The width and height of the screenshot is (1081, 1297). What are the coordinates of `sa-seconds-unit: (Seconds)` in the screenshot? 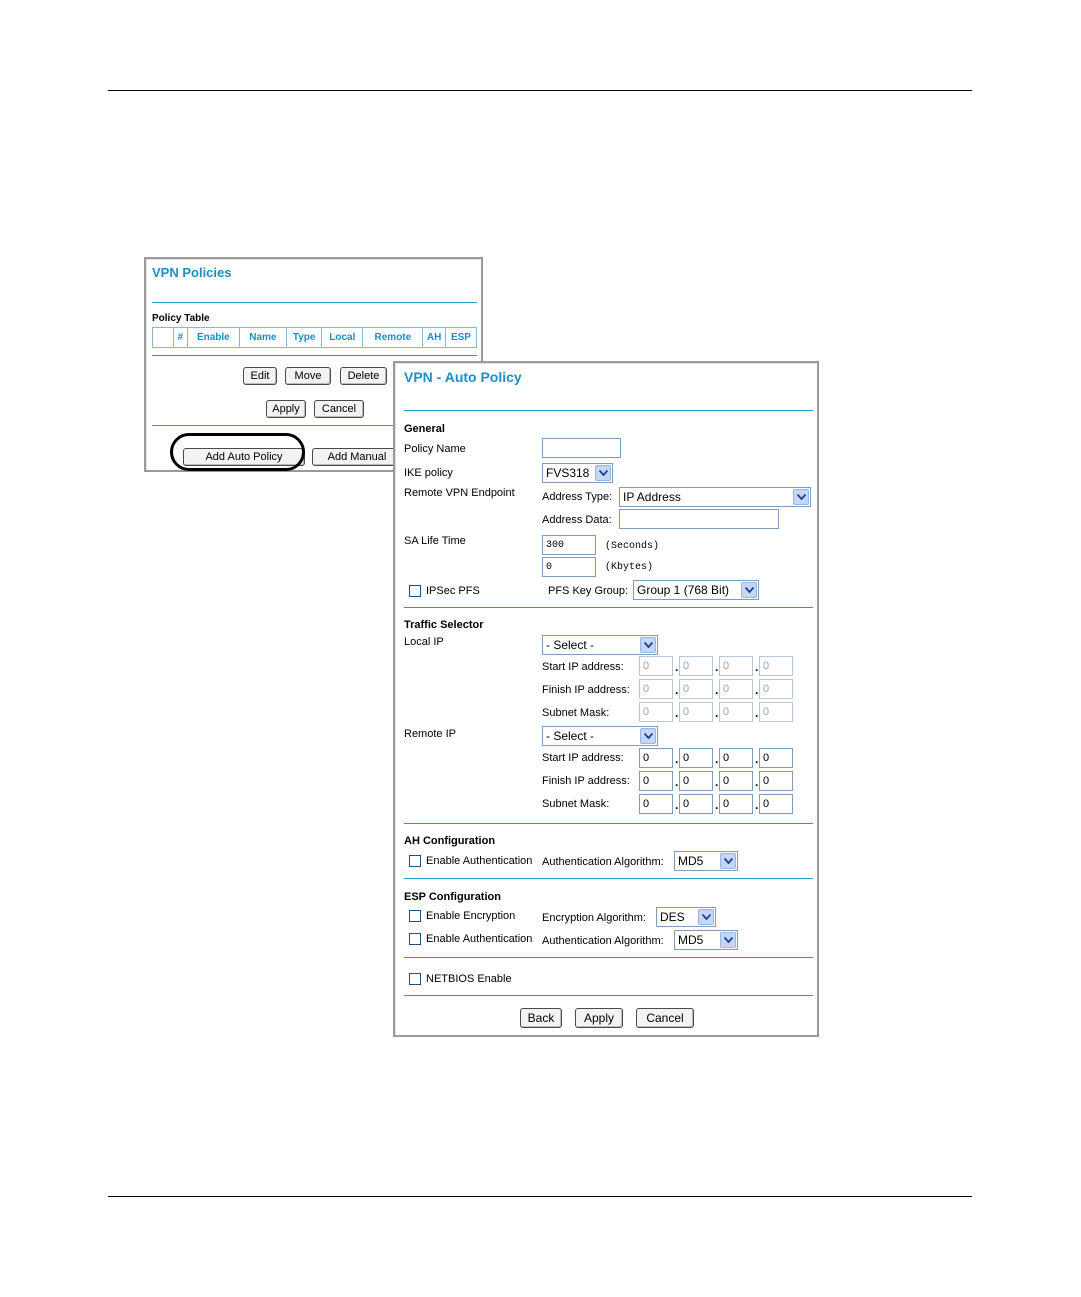 It's located at (632, 546).